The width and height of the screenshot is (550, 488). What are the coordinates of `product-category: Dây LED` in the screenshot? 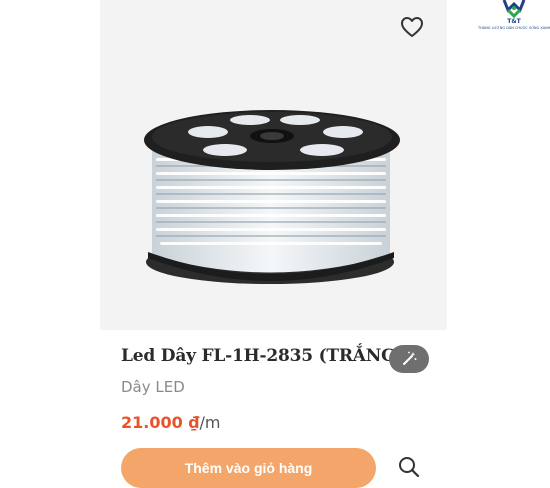 It's located at (153, 387).